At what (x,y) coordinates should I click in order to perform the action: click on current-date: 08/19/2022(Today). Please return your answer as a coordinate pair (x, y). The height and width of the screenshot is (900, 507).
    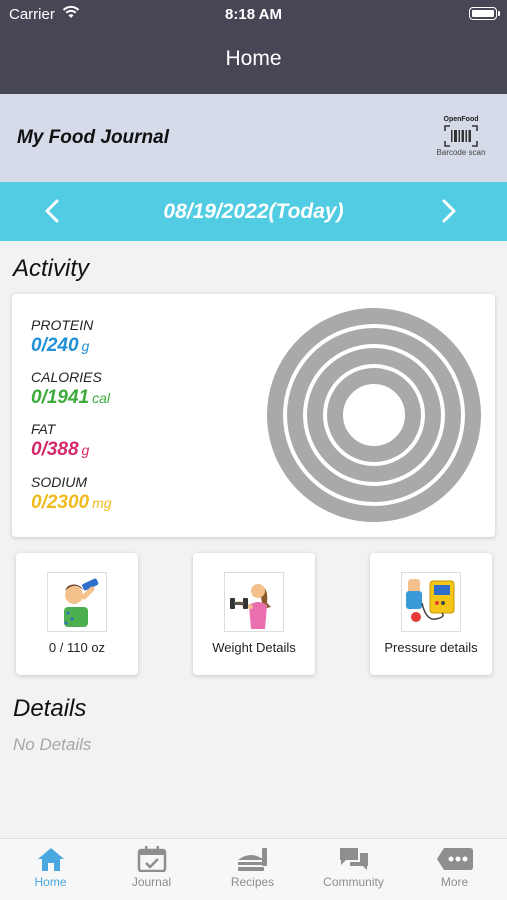
    Looking at the image, I should click on (253, 212).